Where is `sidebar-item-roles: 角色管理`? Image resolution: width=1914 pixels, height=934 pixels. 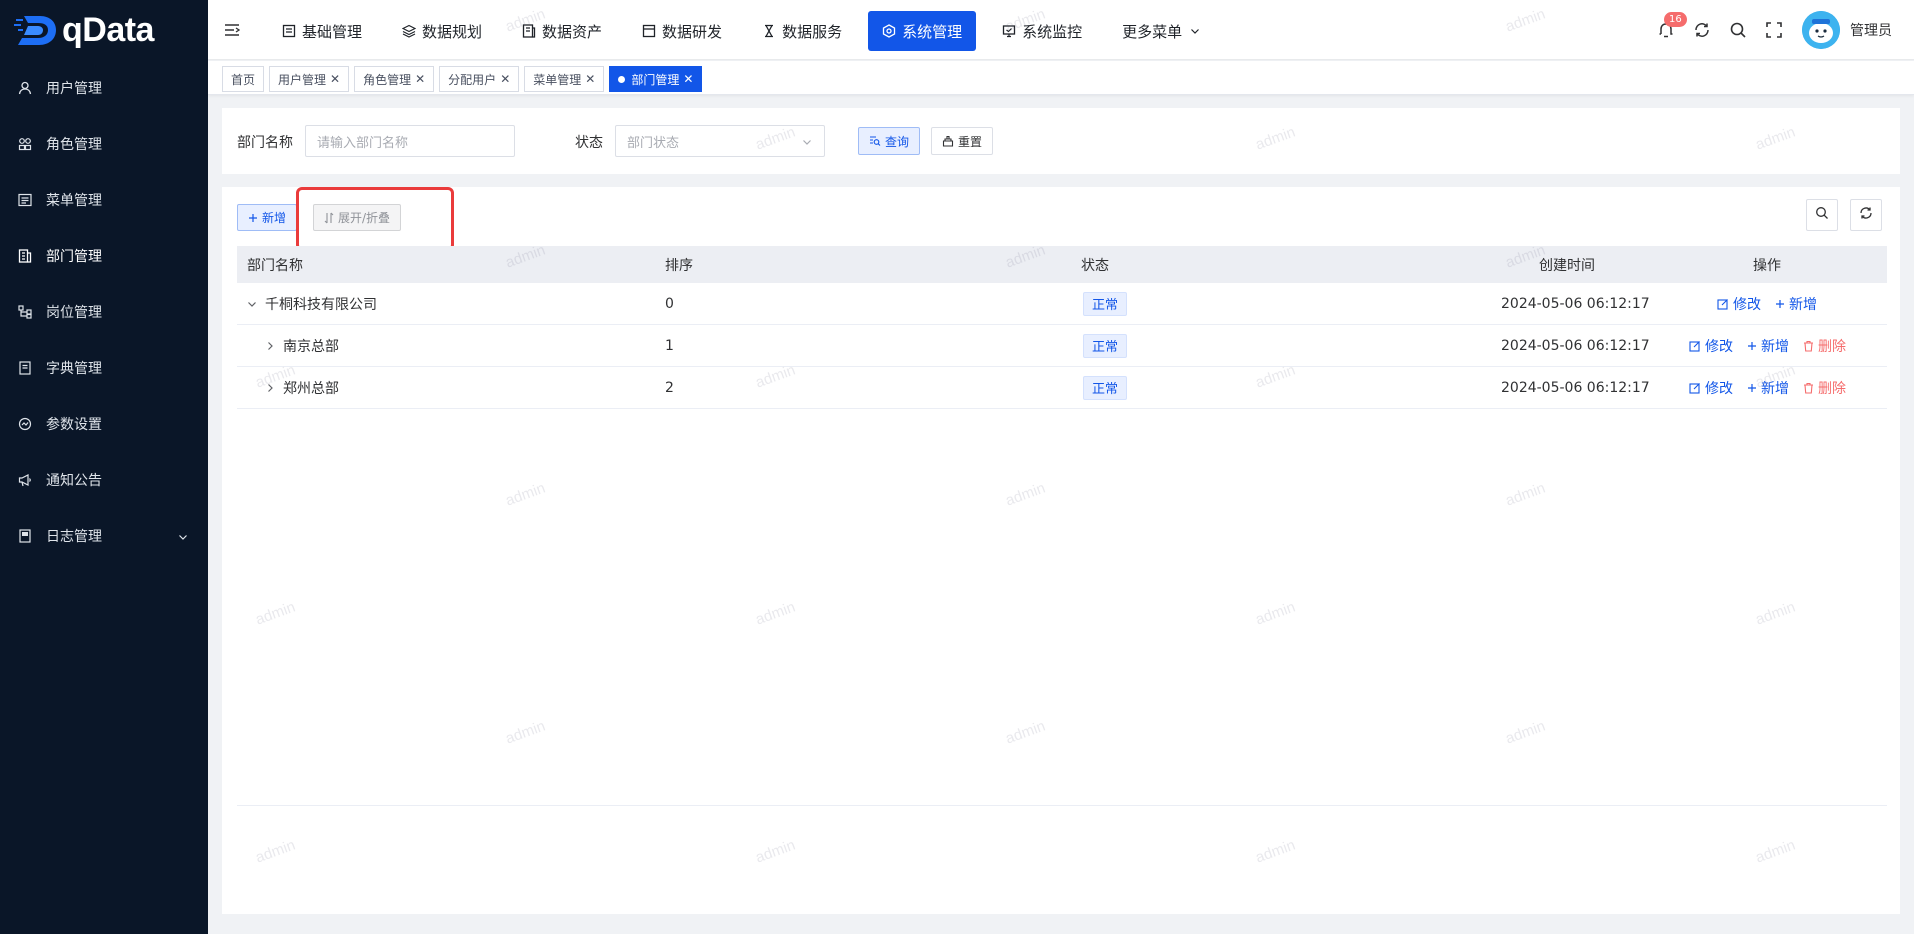
sidebar-item-roles: 角色管理 is located at coordinates (104, 144).